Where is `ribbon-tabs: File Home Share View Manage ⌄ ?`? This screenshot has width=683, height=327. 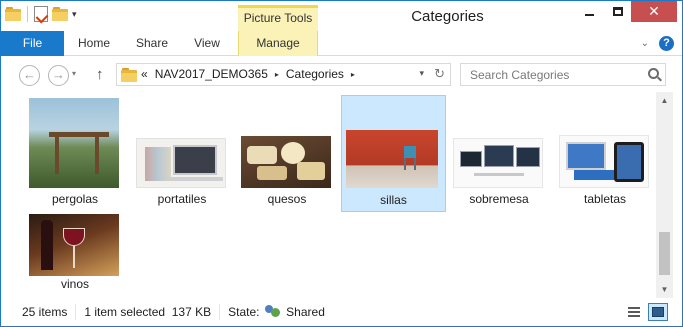
ribbon-tabs: File Home Share View Manage ⌄ ? is located at coordinates (341, 43).